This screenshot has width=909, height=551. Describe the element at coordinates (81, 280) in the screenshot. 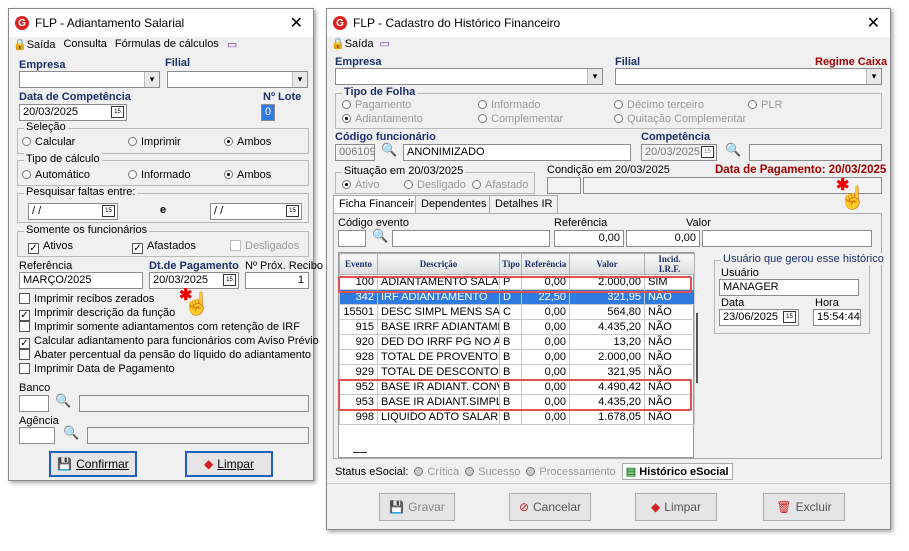

I see `referencia-input: MARÇO/2025` at that location.